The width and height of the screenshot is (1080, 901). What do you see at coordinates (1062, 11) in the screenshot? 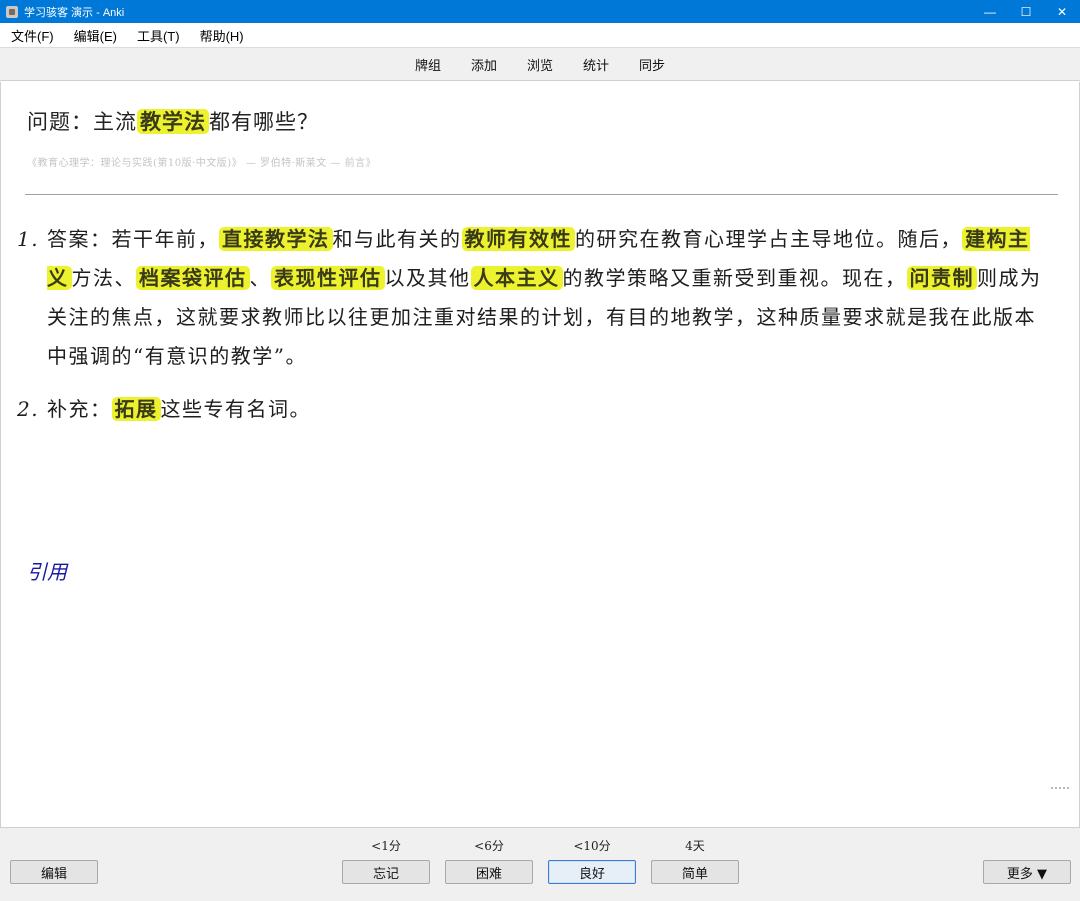
I see `close-button: ✕` at bounding box center [1062, 11].